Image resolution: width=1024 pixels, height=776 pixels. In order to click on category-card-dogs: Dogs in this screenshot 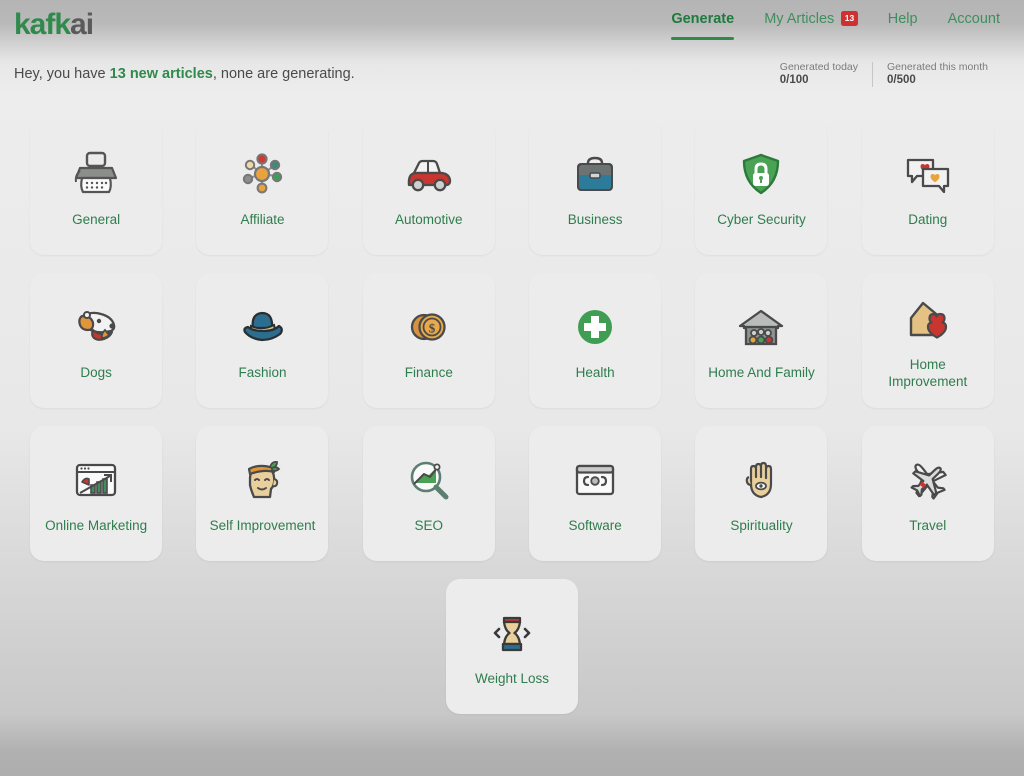, I will do `click(96, 340)`.